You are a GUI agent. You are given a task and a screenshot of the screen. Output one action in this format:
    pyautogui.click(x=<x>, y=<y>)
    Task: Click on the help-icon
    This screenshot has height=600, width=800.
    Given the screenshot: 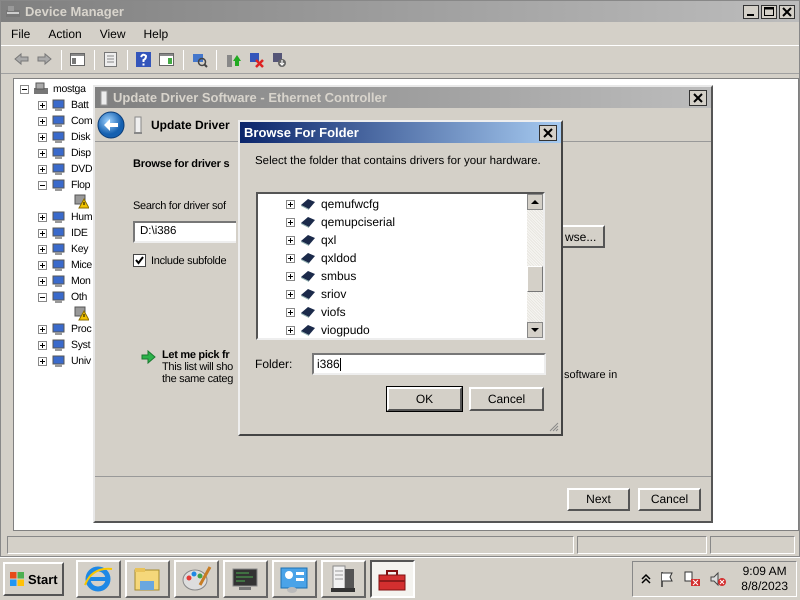 What is the action you would take?
    pyautogui.click(x=144, y=59)
    